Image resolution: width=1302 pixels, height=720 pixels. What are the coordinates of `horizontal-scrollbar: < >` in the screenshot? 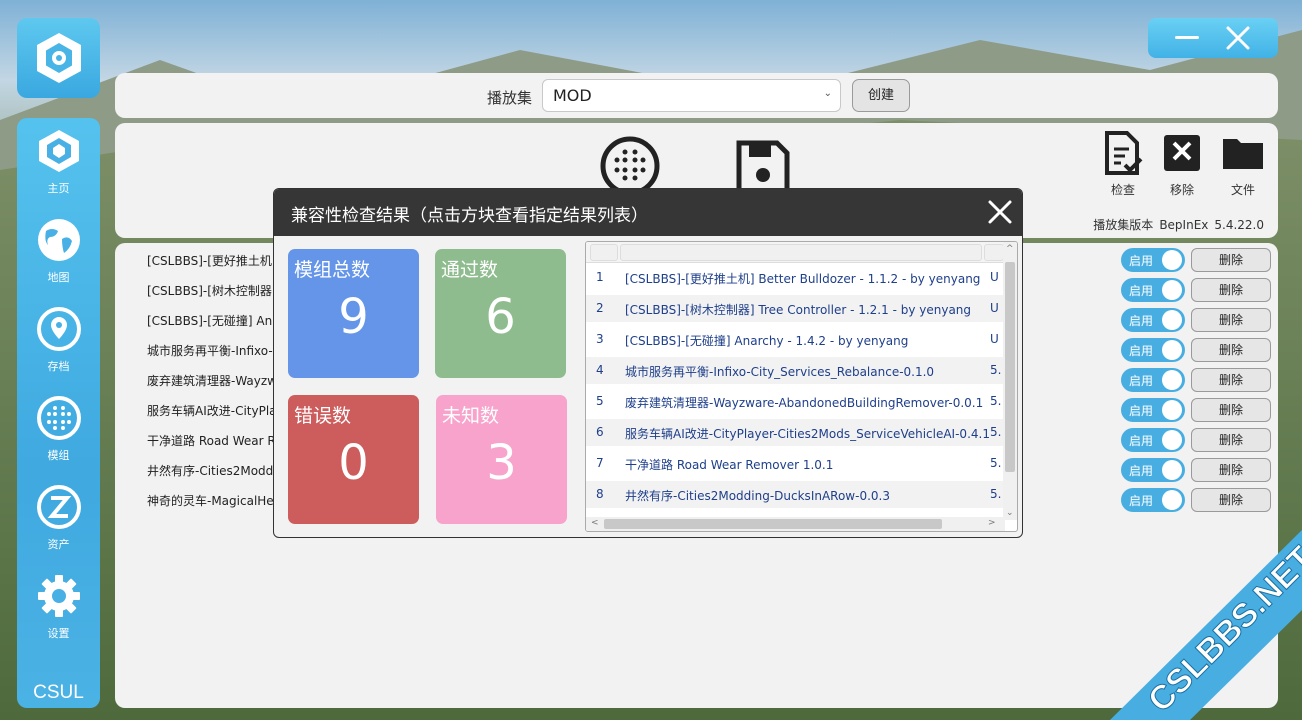 It's located at (795, 524).